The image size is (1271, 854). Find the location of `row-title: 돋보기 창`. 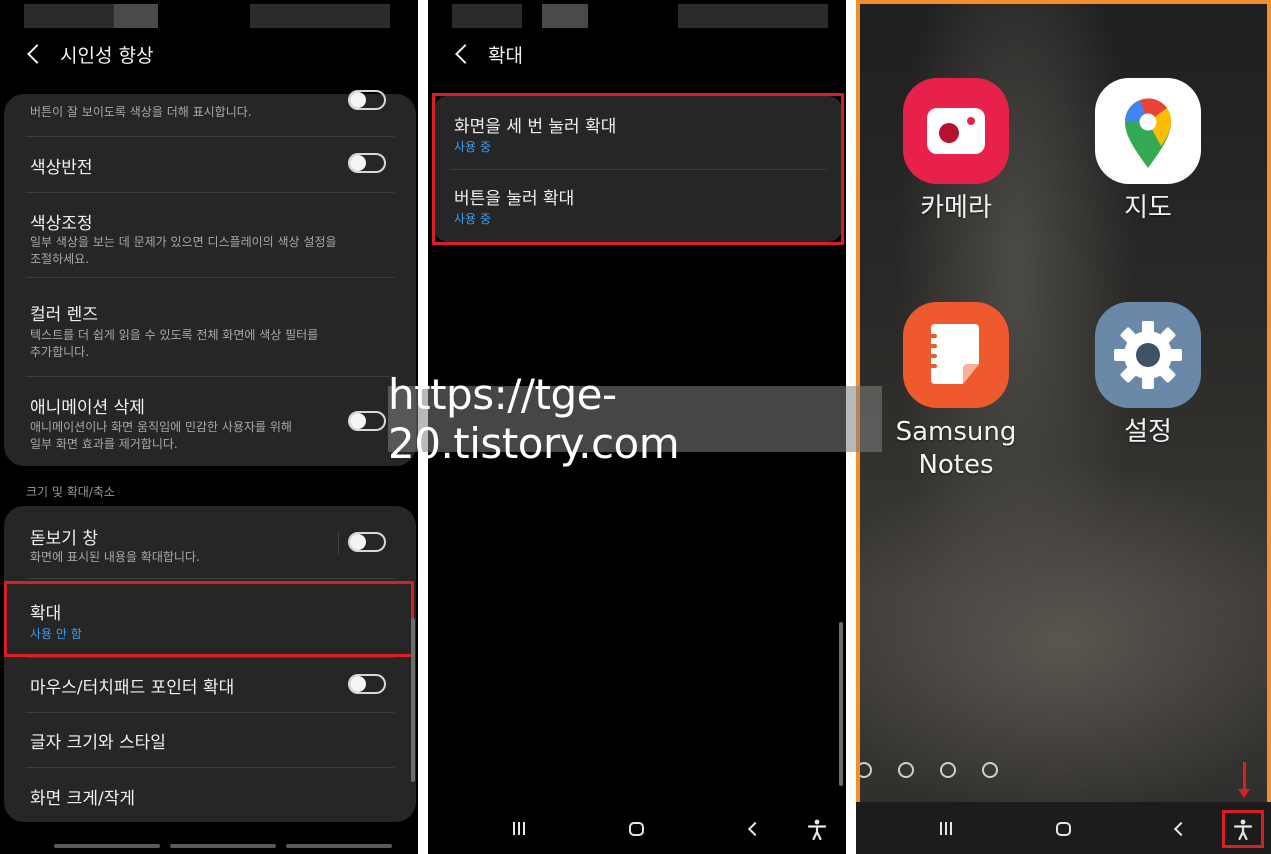

row-title: 돋보기 창 is located at coordinates (64, 539).